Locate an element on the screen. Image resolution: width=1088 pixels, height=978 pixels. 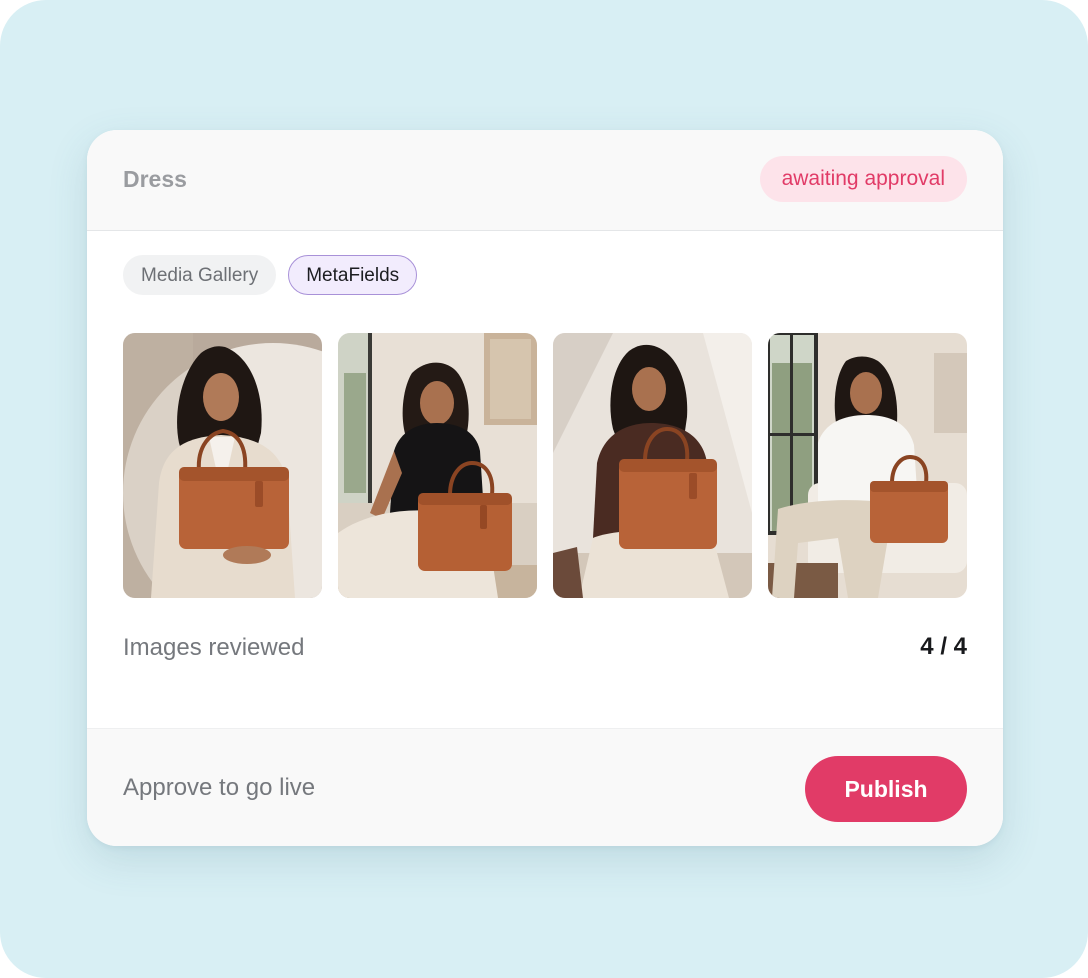
approve-hint: Approve to go live is located at coordinates (219, 787).